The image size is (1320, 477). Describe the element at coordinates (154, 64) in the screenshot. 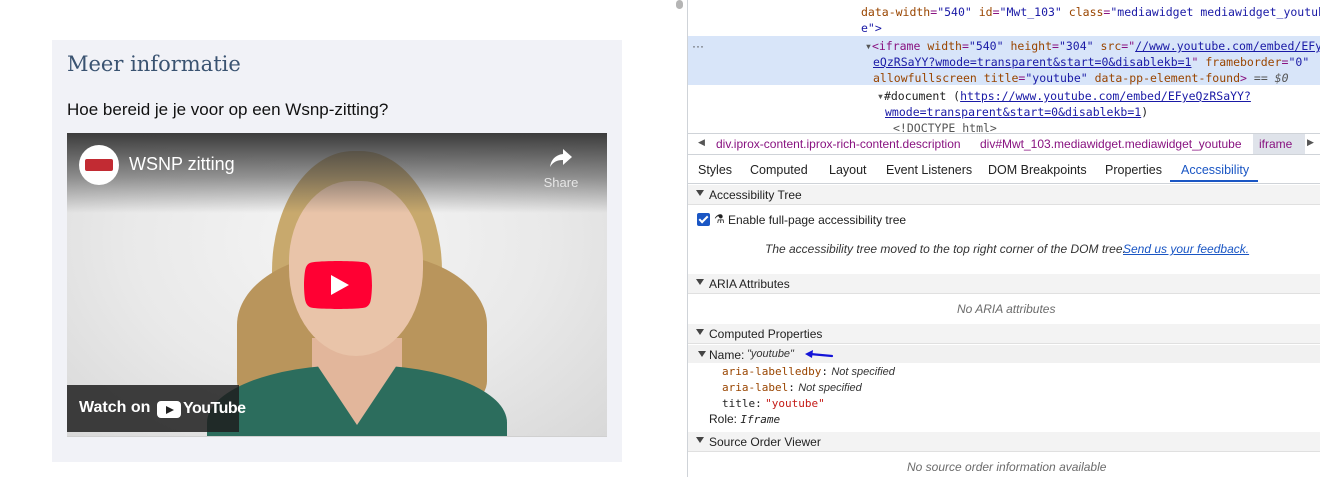

I see `info-box-title: Meer informatie` at that location.